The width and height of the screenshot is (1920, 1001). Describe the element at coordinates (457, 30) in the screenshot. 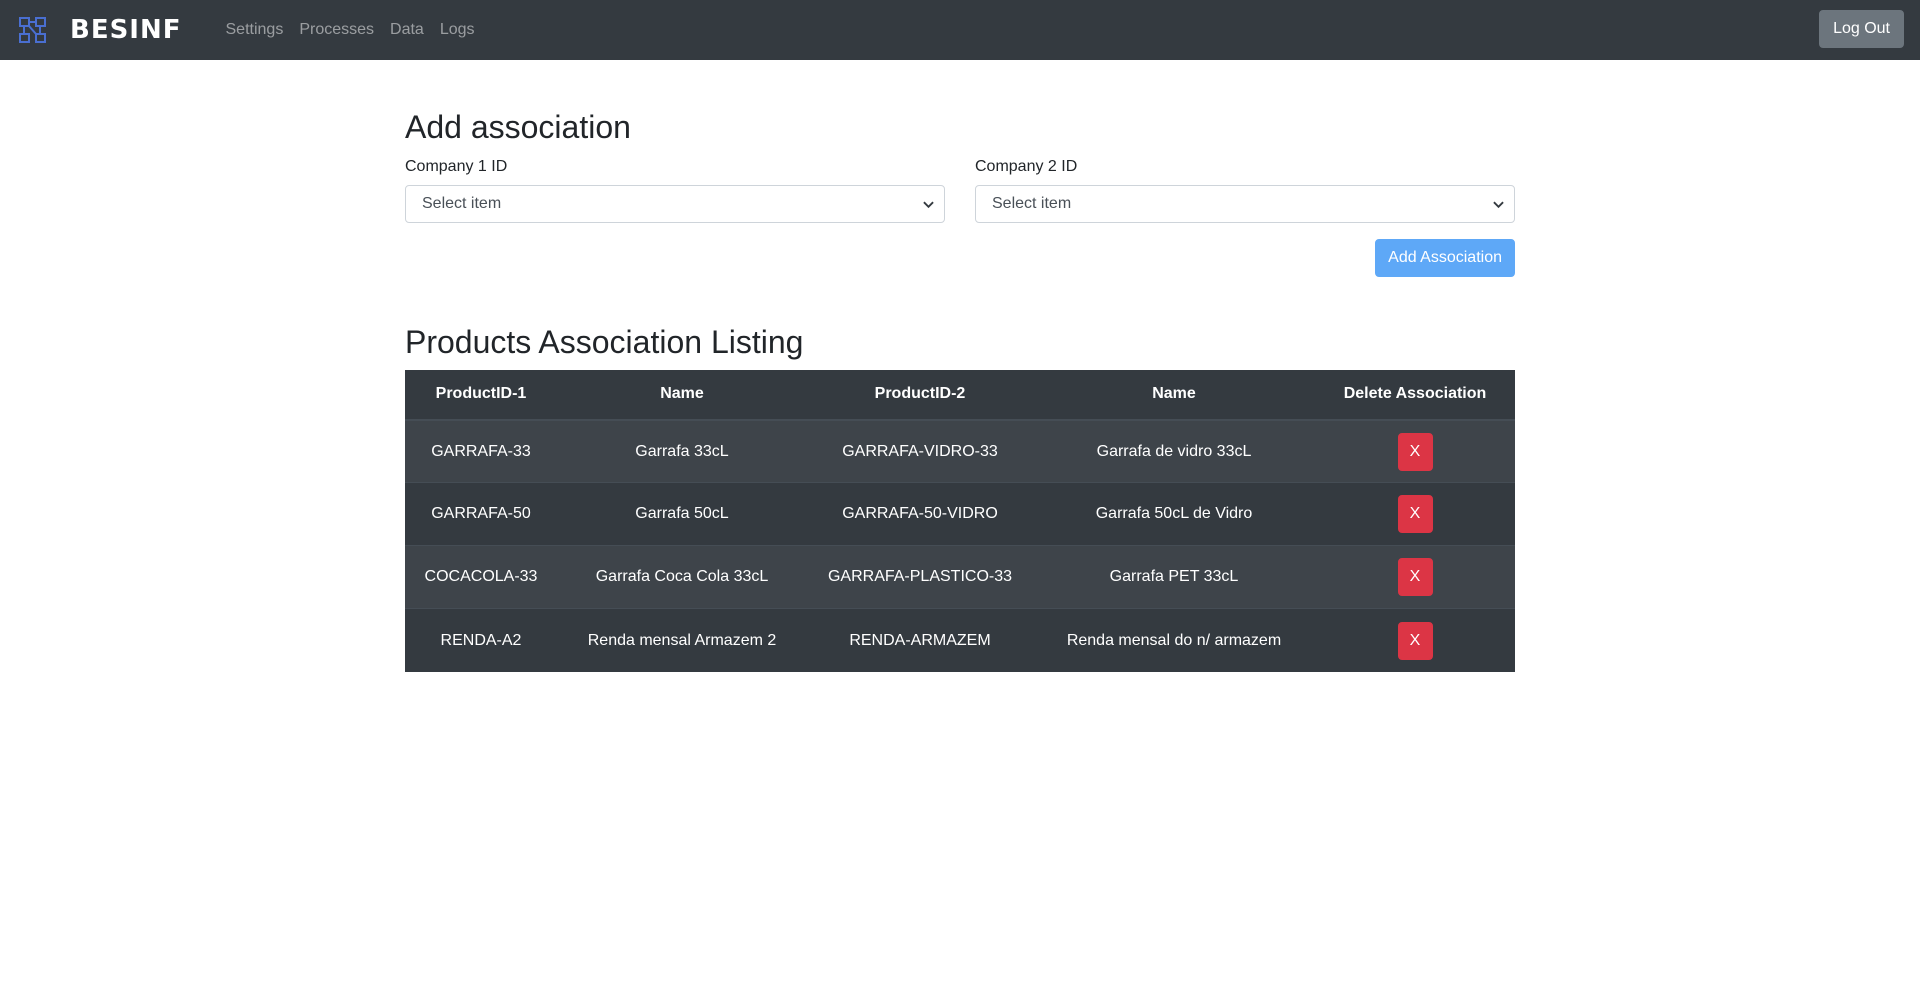

I see `nav-link-logs: Logs` at that location.